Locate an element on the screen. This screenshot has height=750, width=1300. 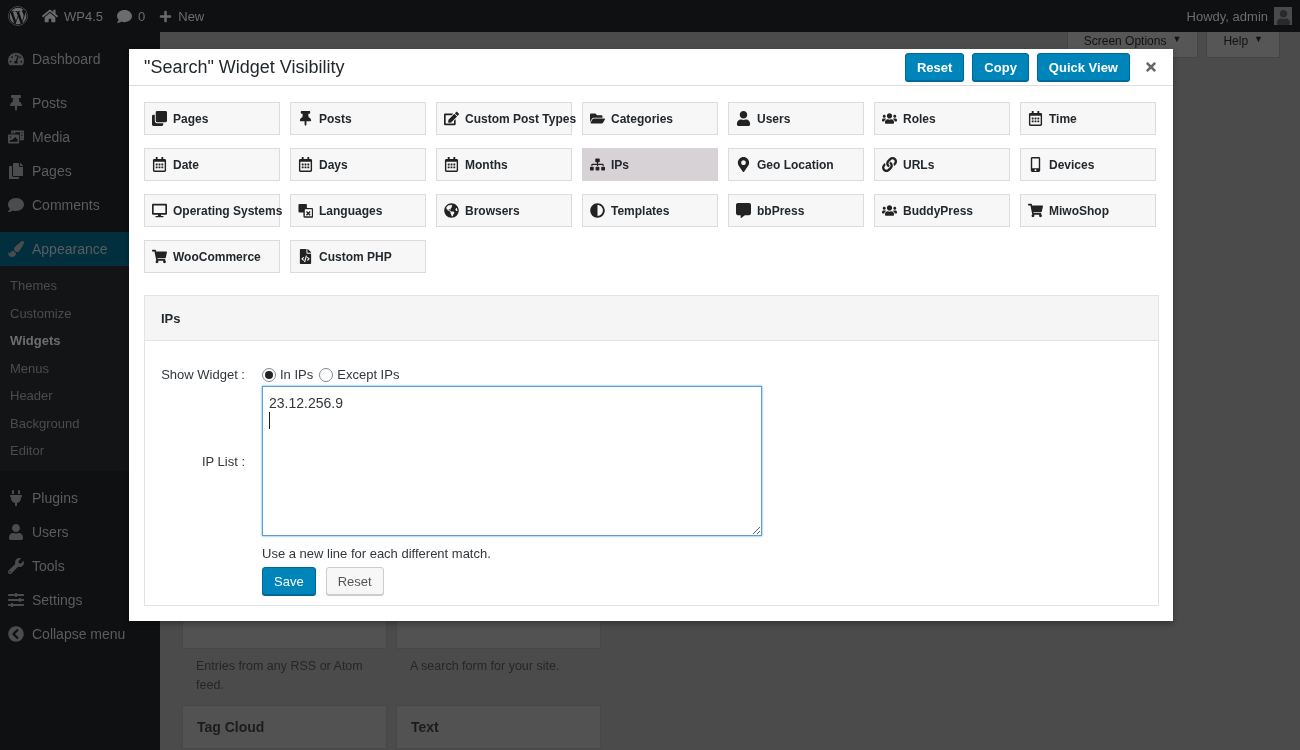
sliders-icon is located at coordinates (16, 599).